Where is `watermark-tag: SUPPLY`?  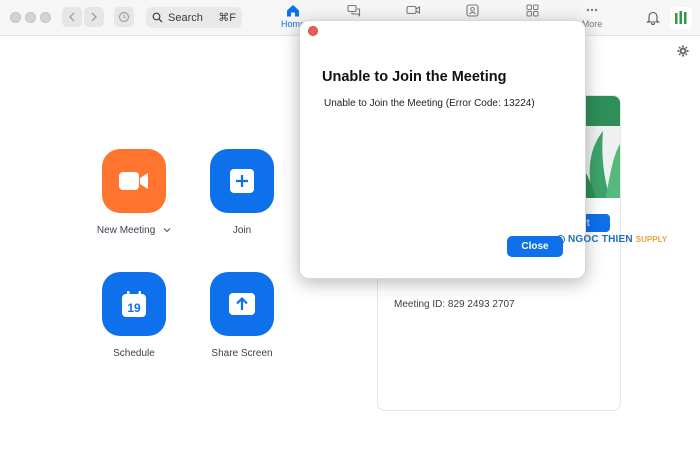 watermark-tag: SUPPLY is located at coordinates (651, 239).